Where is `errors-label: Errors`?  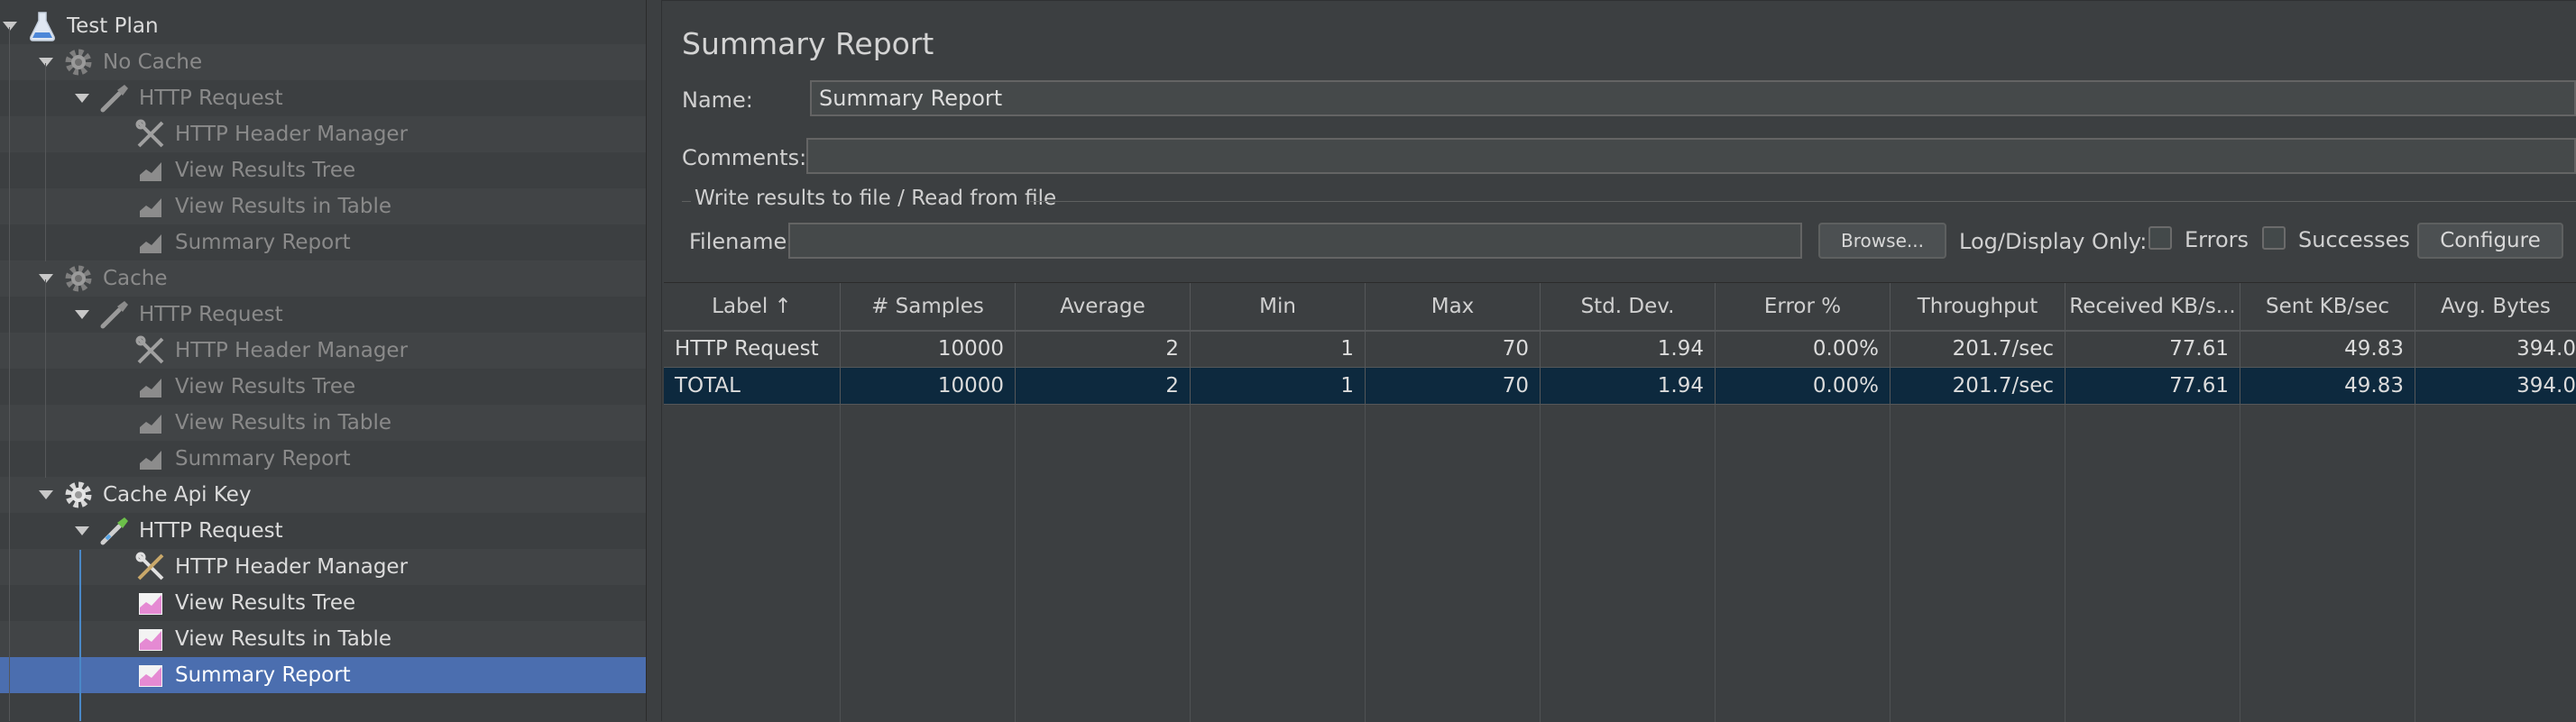
errors-label: Errors is located at coordinates (2217, 239).